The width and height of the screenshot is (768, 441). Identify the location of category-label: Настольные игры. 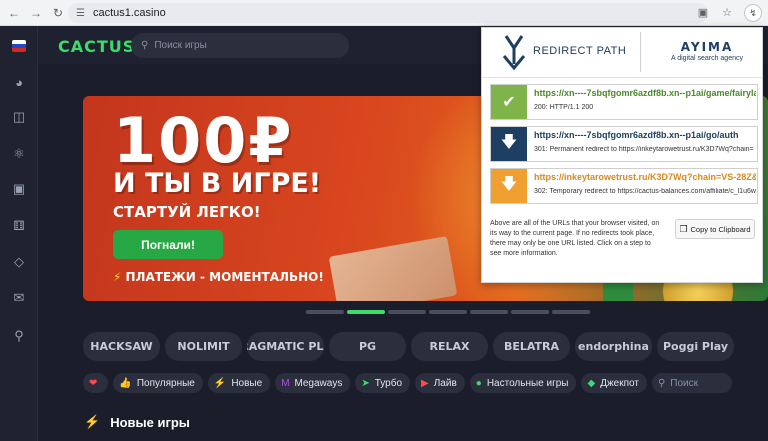
(527, 383).